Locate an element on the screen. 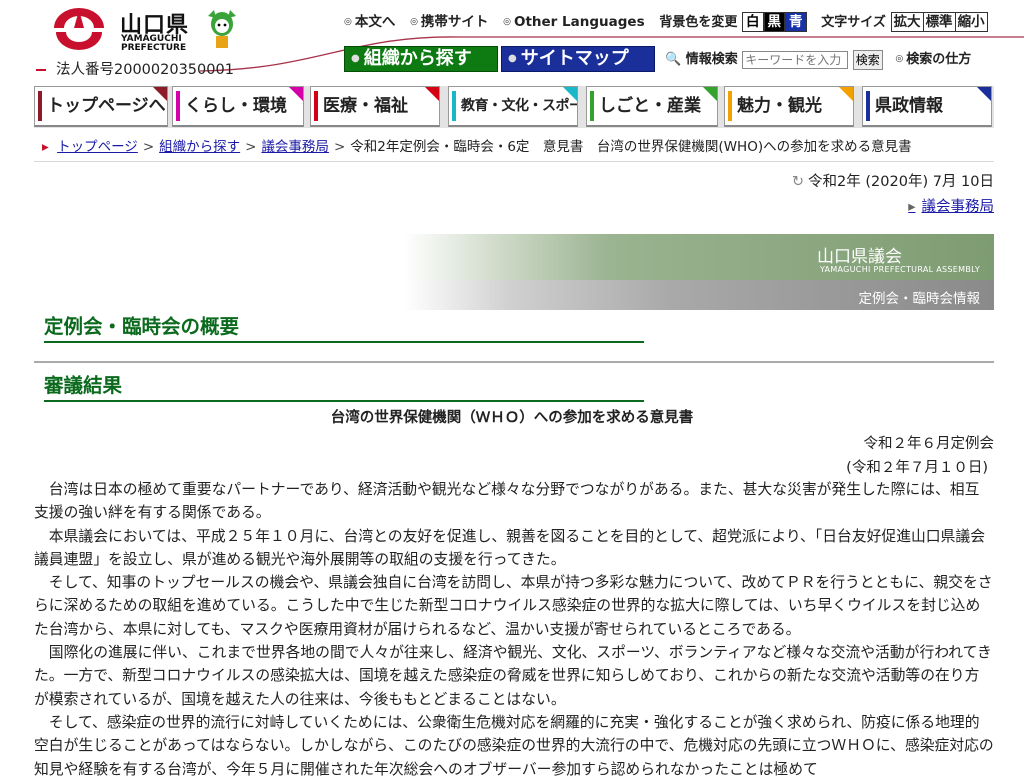 The height and width of the screenshot is (781, 1024). updated-date: 令和2年 (2020年) 7月 10日 is located at coordinates (893, 180).